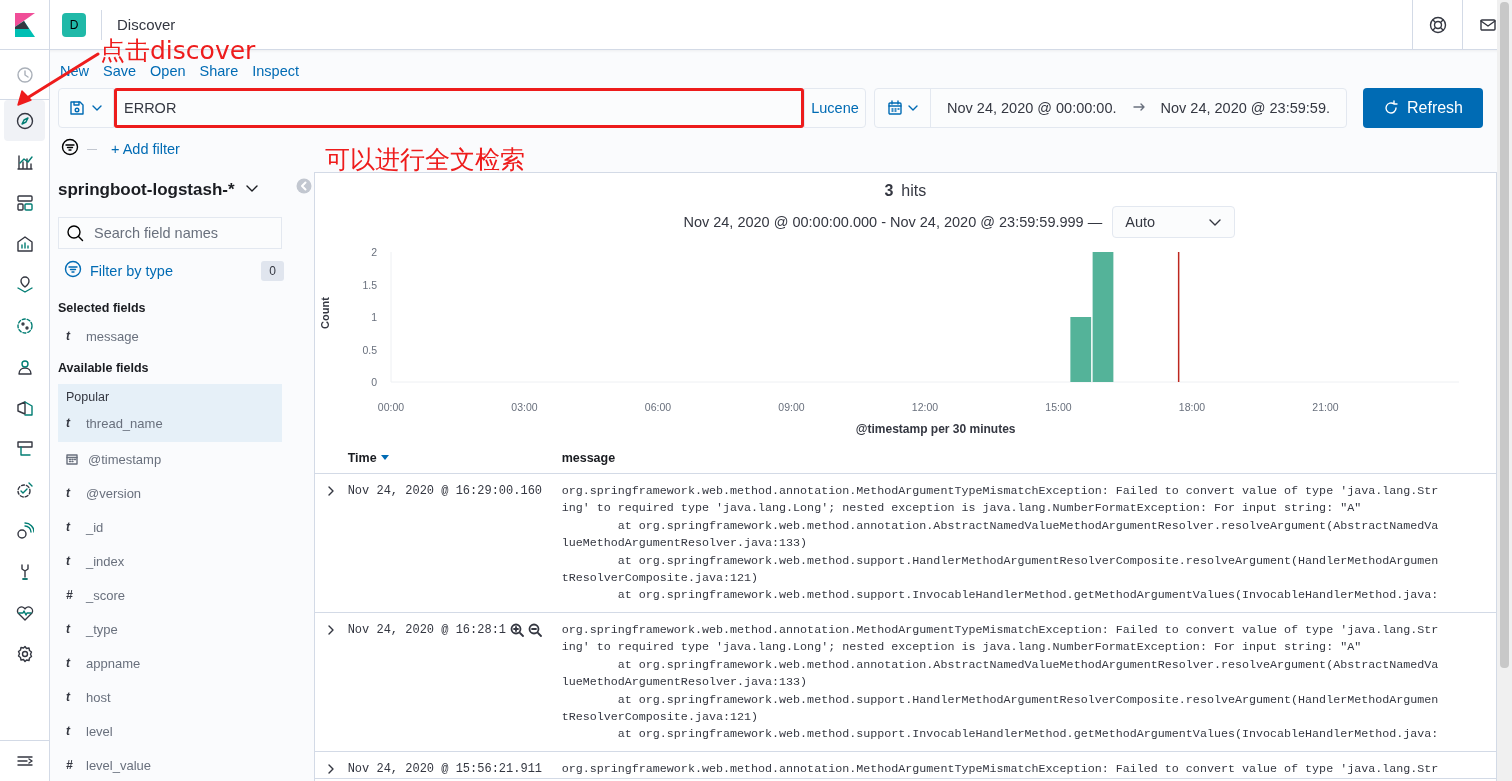  I want to click on count-badge: 0, so click(272, 271).